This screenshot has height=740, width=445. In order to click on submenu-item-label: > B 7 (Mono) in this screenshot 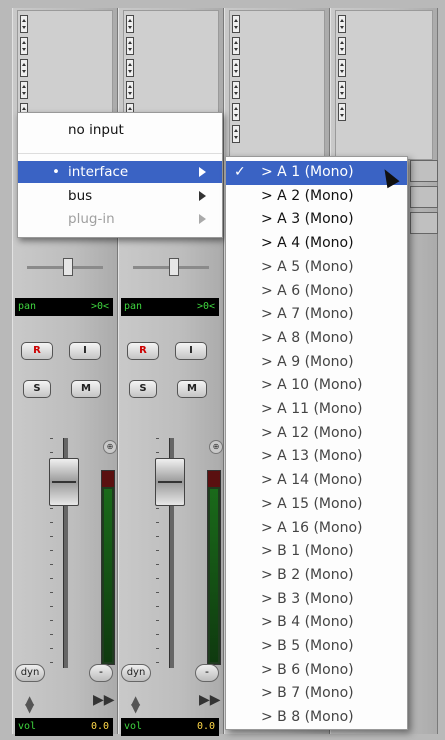, I will do `click(307, 693)`.